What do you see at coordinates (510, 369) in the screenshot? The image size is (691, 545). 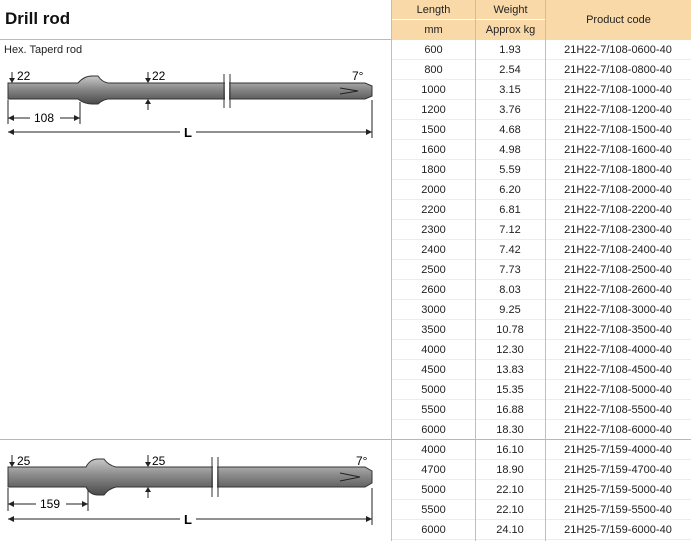 I see `cell-weight: 13.83` at bounding box center [510, 369].